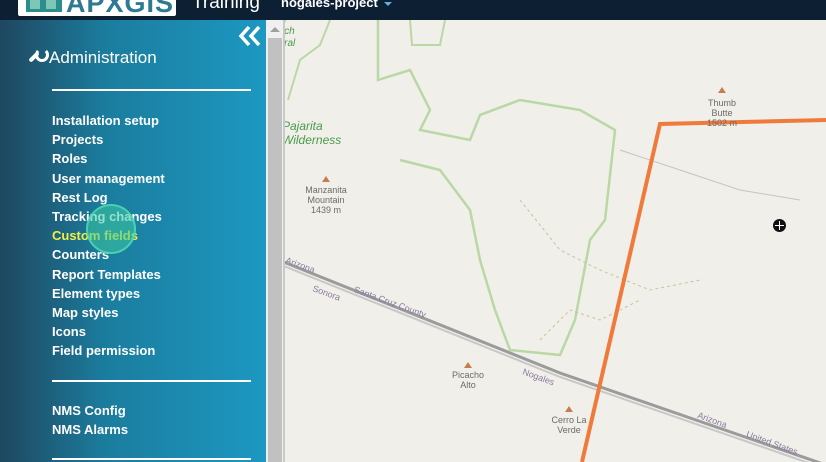  I want to click on crosshair-cursor-icon, so click(779, 225).